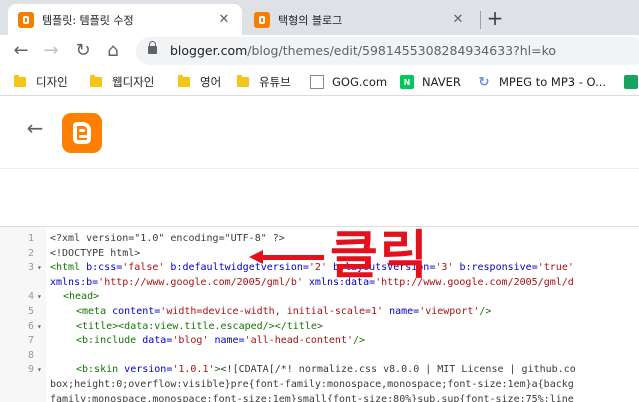  I want to click on back-button: ←, so click(21, 51).